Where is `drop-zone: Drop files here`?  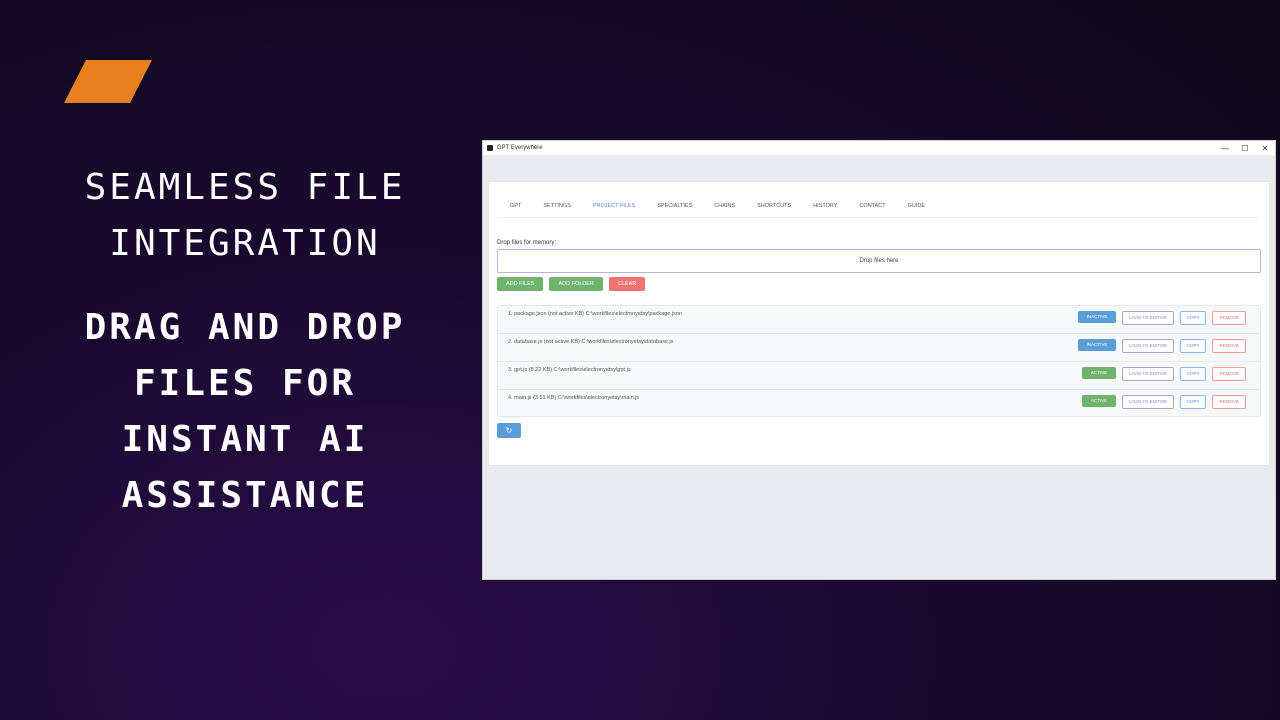
drop-zone: Drop files here is located at coordinates (879, 261).